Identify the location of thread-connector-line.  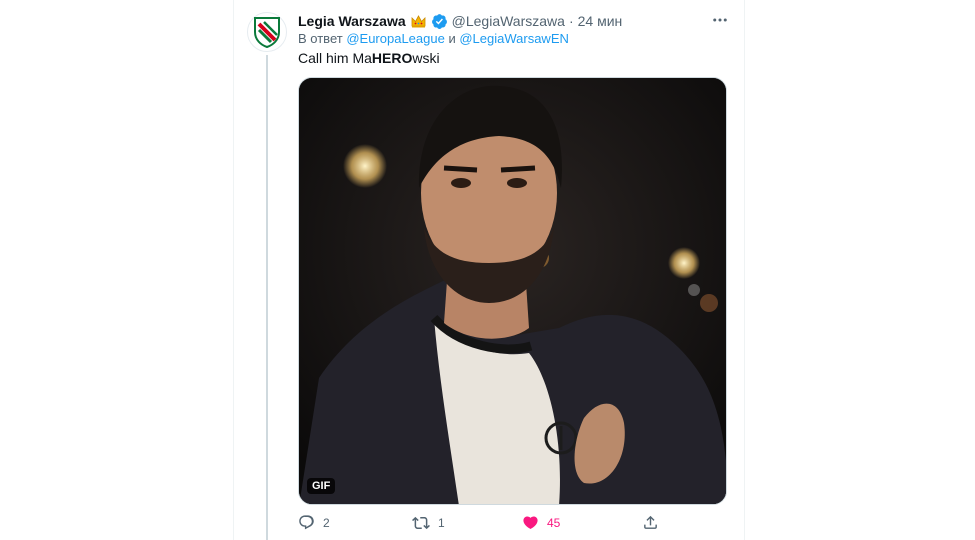
(267, 297).